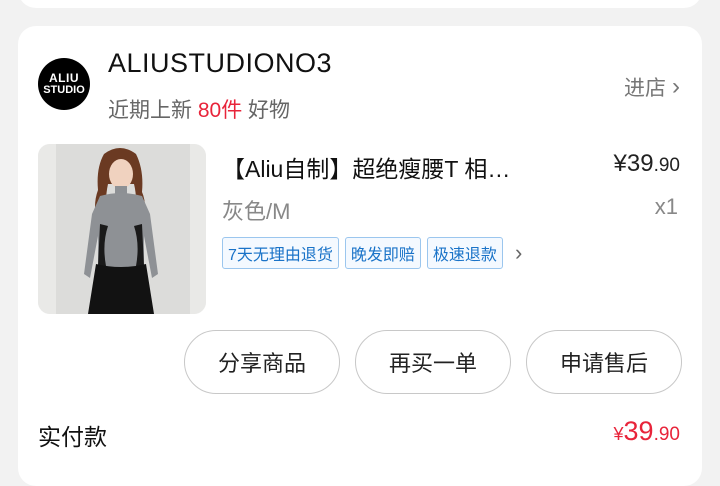 Image resolution: width=720 pixels, height=486 pixels. I want to click on paid-integer: 39, so click(638, 431).